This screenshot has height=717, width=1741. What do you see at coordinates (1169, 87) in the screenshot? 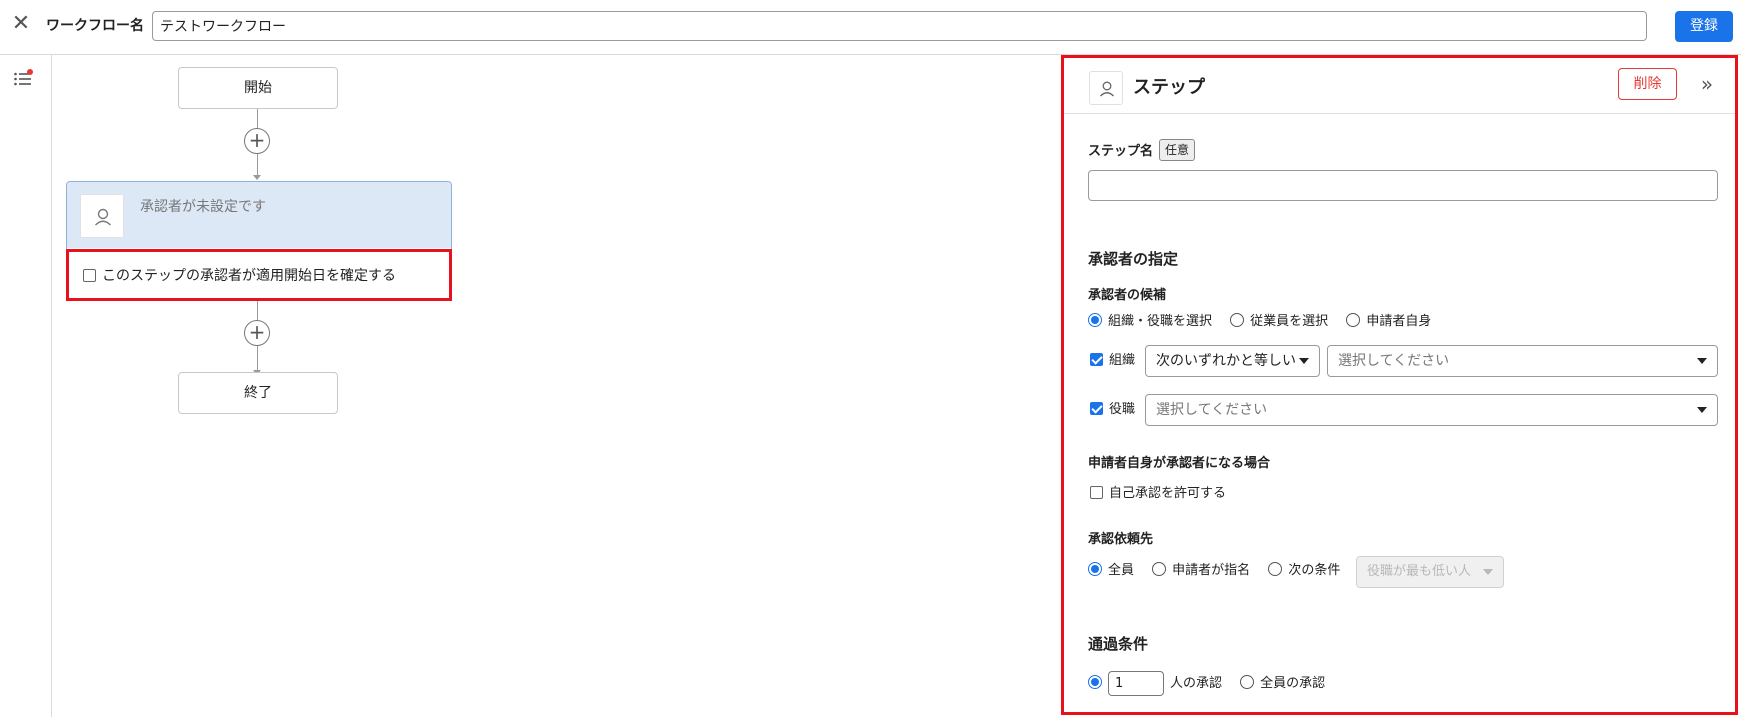
I see `panel-title: ステップ` at bounding box center [1169, 87].